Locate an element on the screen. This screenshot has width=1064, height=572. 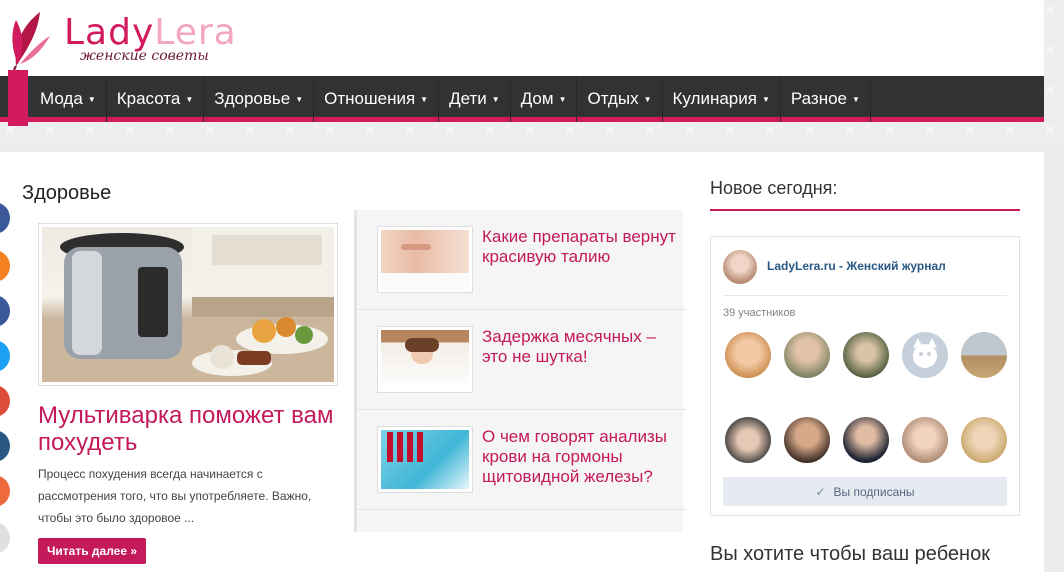
nav-item: Разное ▼ is located at coordinates (826, 99).